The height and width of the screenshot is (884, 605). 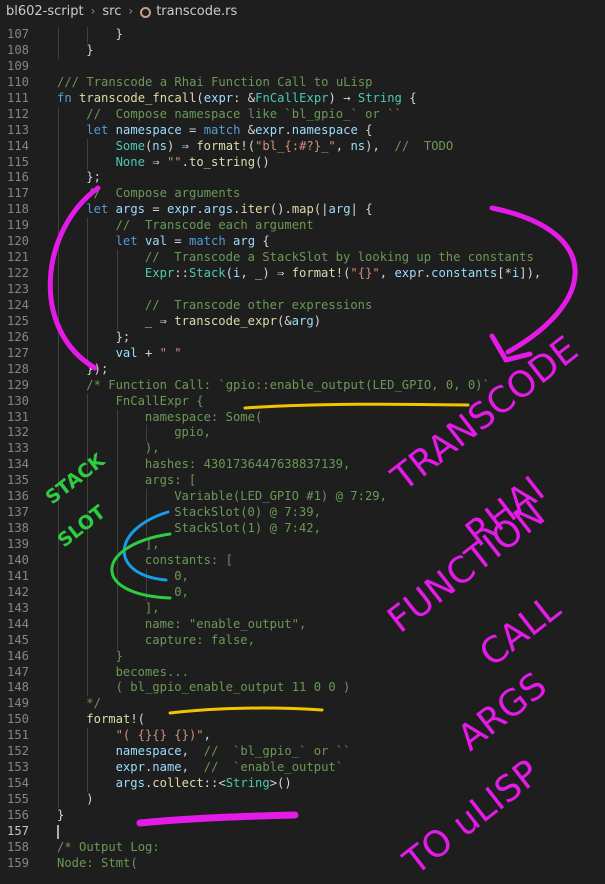 I want to click on code-line: 128});, so click(x=302, y=369).